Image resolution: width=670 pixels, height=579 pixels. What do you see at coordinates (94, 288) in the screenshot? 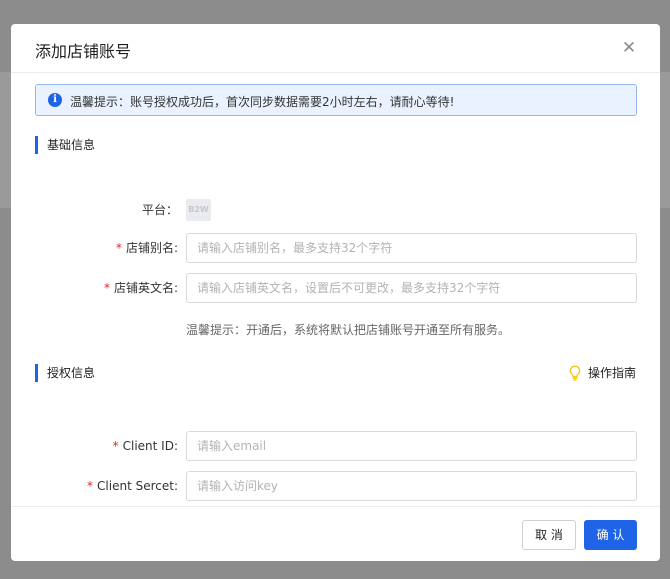
I see `shop-english-name-label: * 店铺英文名:` at bounding box center [94, 288].